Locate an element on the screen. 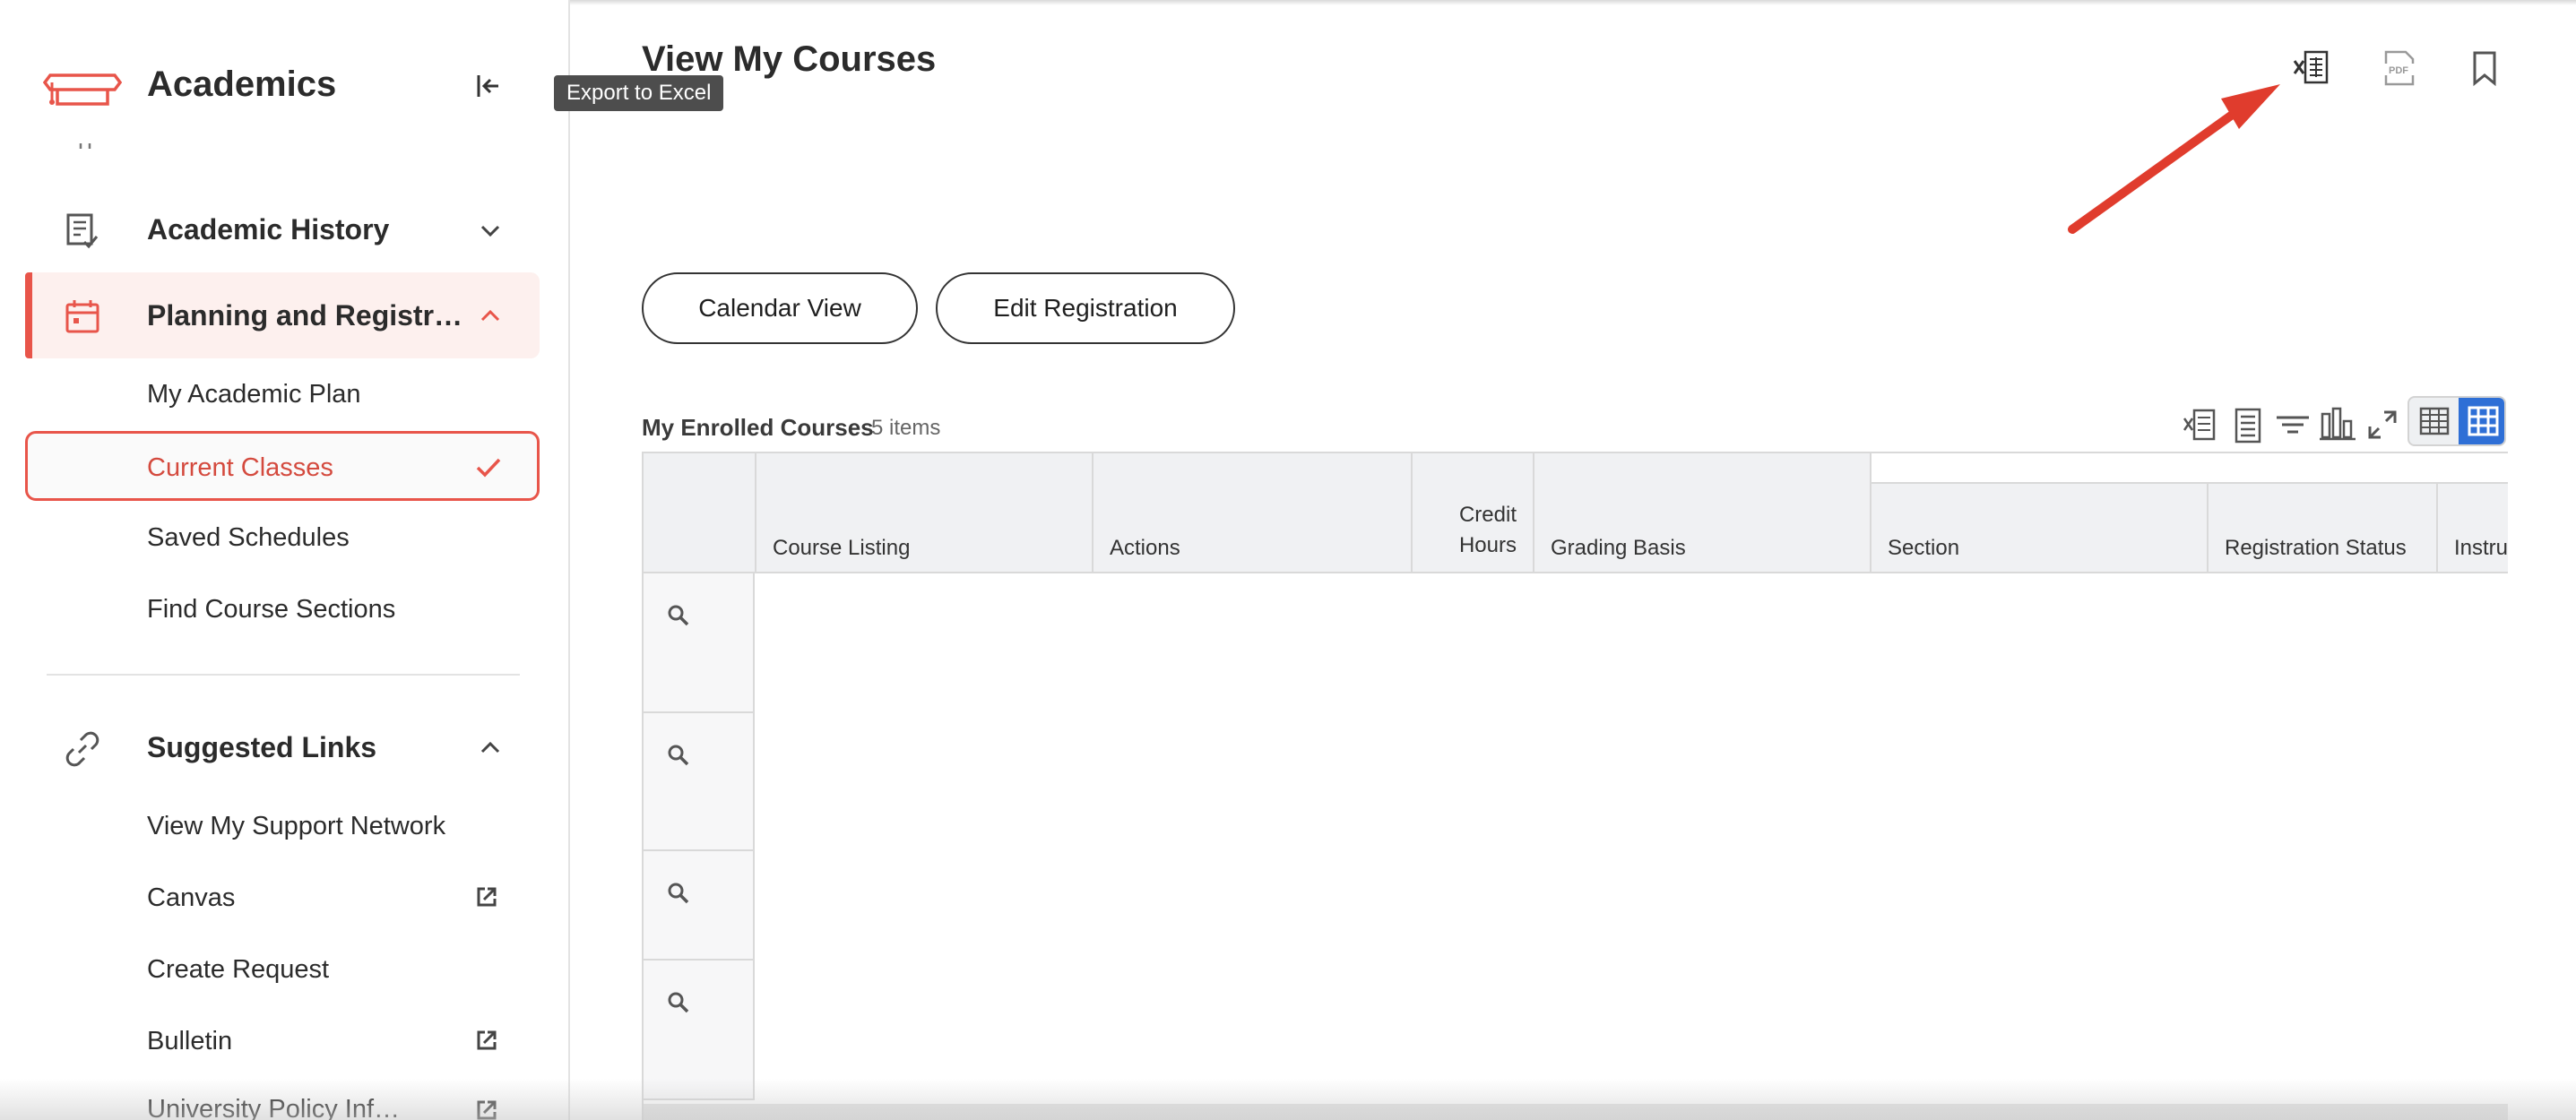 The image size is (2576, 1120). chart-icon is located at coordinates (2337, 424).